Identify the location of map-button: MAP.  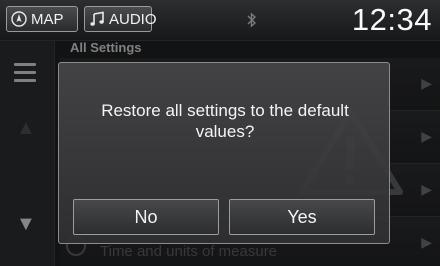
(42, 19).